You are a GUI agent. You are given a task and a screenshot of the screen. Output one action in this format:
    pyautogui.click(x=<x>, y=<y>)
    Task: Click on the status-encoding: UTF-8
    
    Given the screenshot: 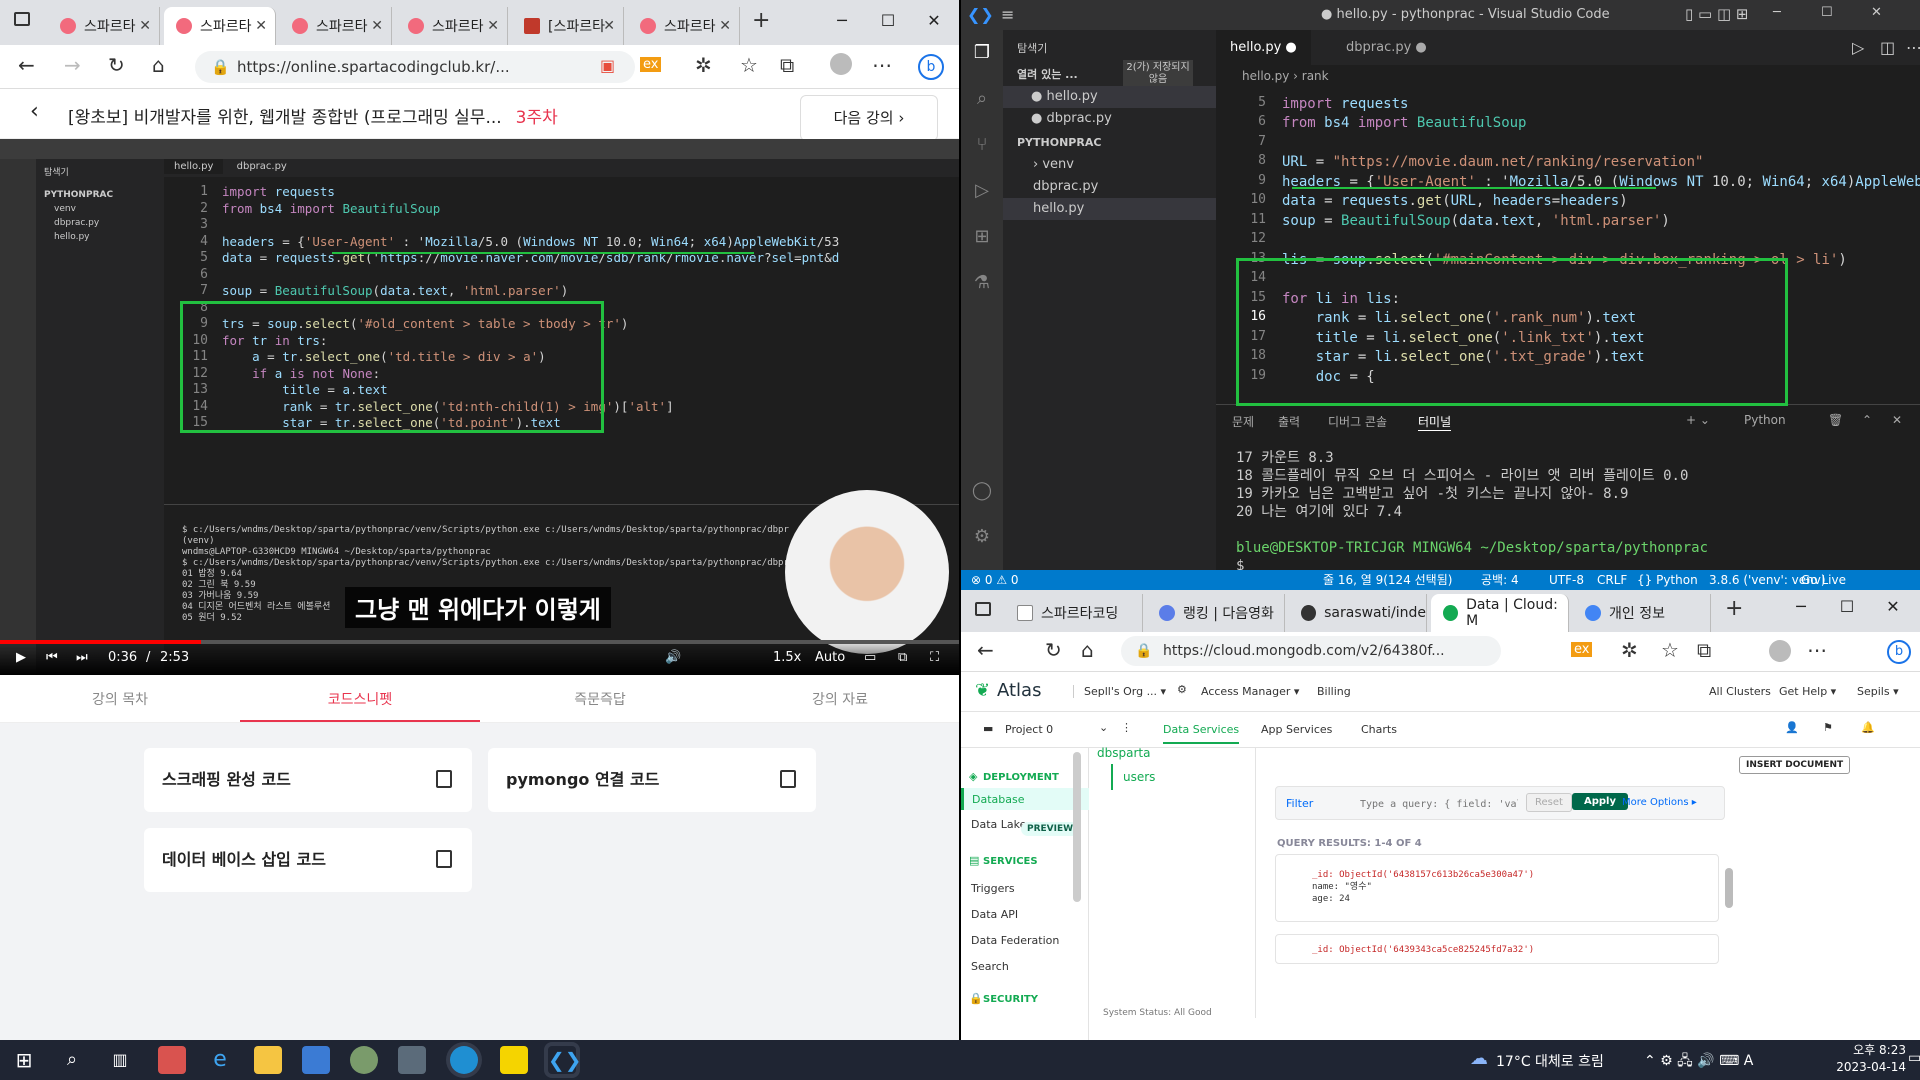 What is the action you would take?
    pyautogui.click(x=1566, y=580)
    